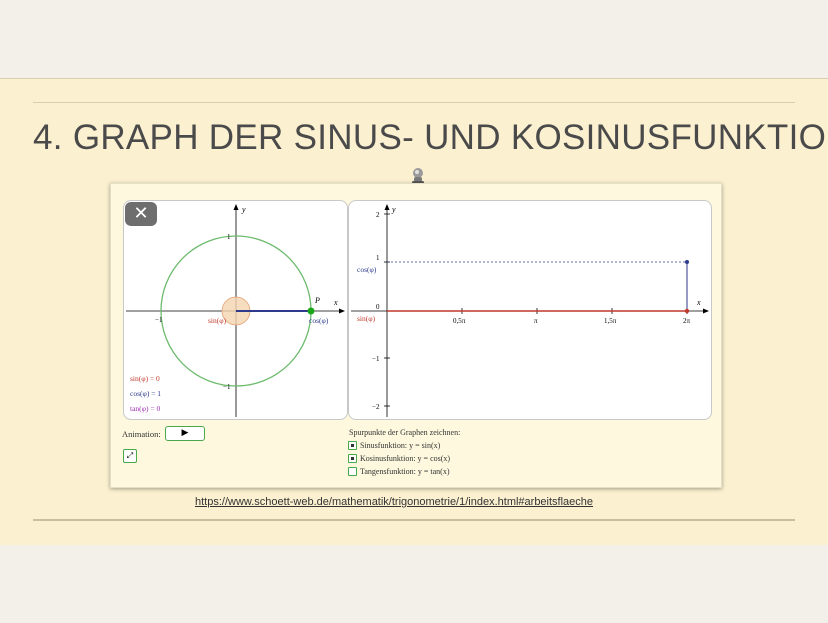 This screenshot has height=623, width=828. I want to click on tick-x-neg: −1, so click(159, 320).